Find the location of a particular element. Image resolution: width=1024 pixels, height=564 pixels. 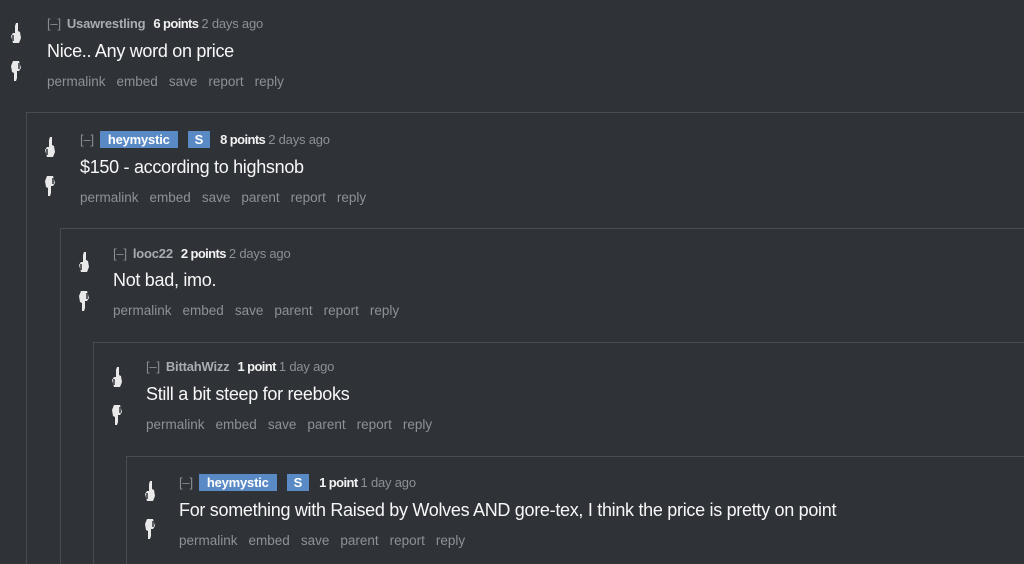

comment-tagline: [–] looc22 2 points 2 days ago is located at coordinates (202, 253).